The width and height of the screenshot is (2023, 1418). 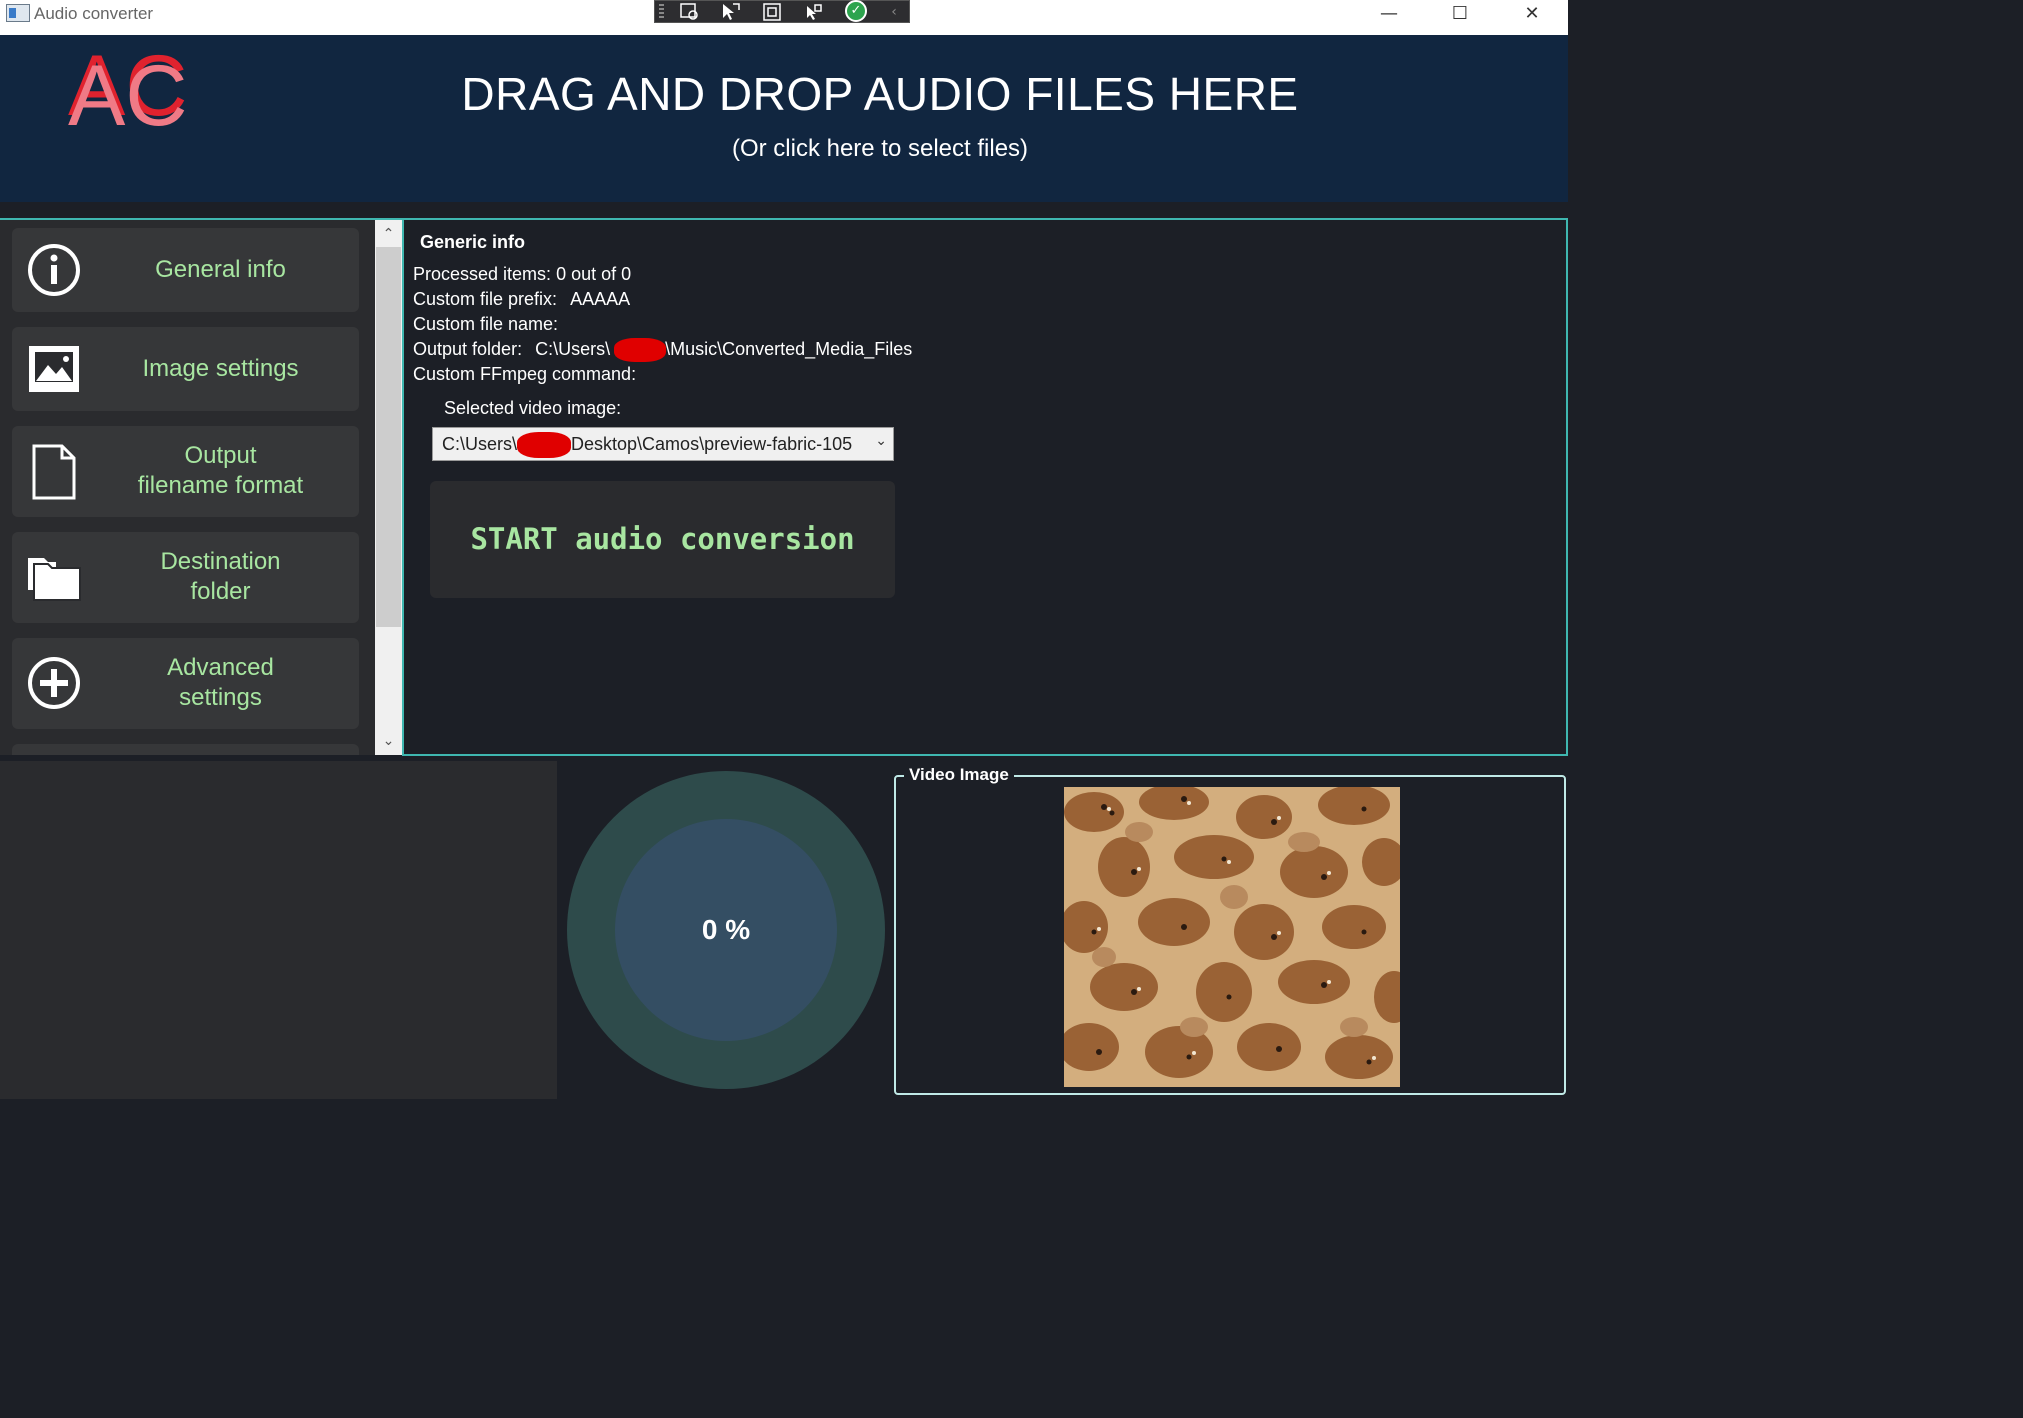 I want to click on file-icon, so click(x=54, y=472).